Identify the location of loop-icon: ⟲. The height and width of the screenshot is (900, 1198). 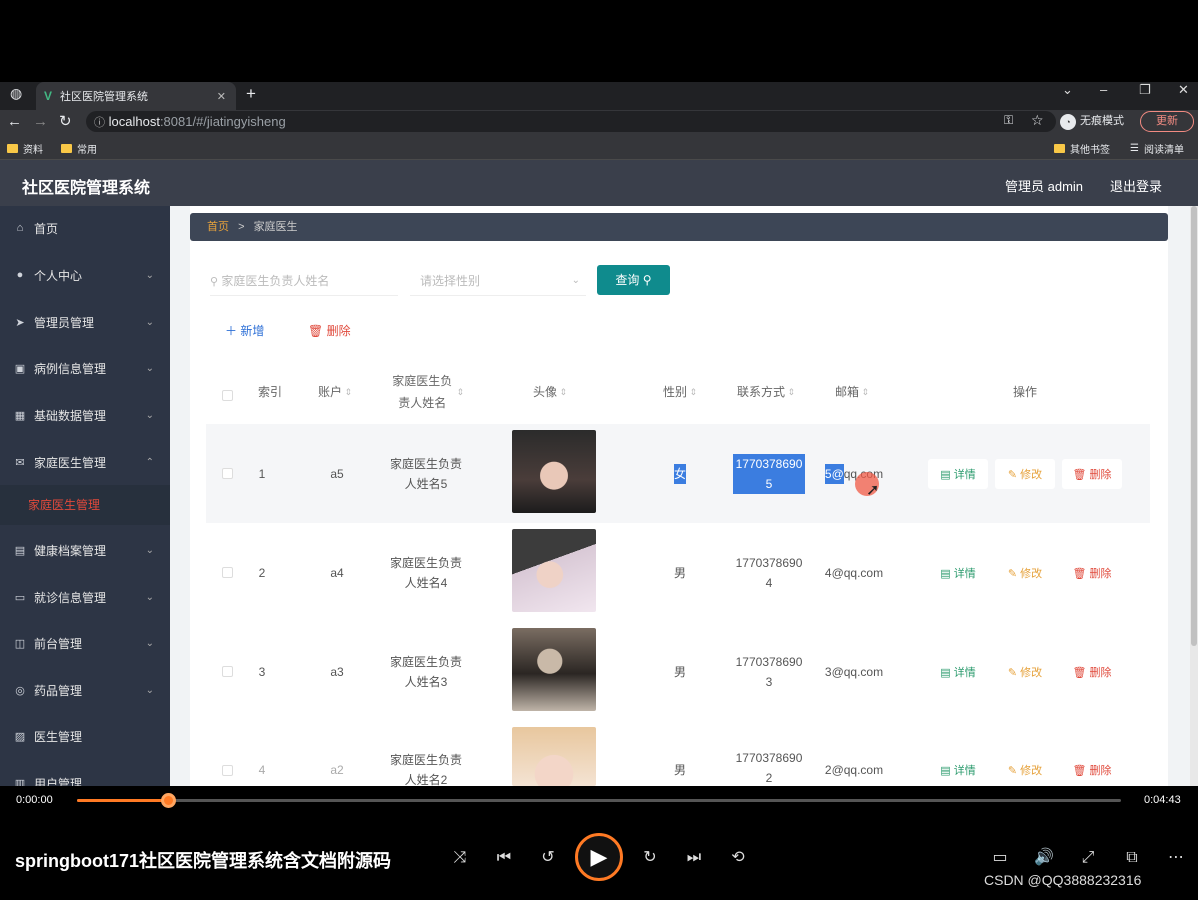
(738, 858).